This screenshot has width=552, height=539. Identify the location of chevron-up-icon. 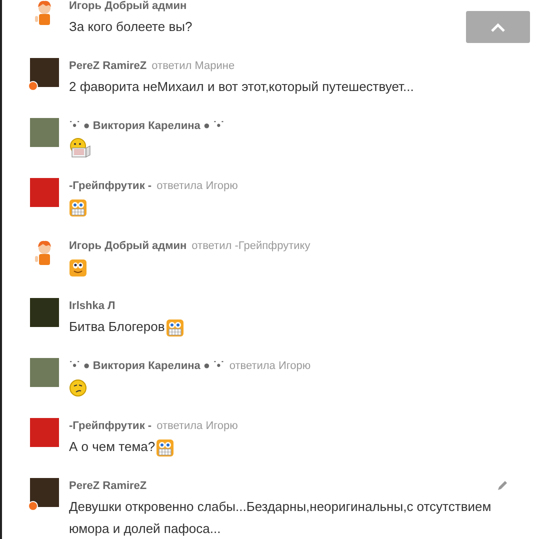
(498, 27).